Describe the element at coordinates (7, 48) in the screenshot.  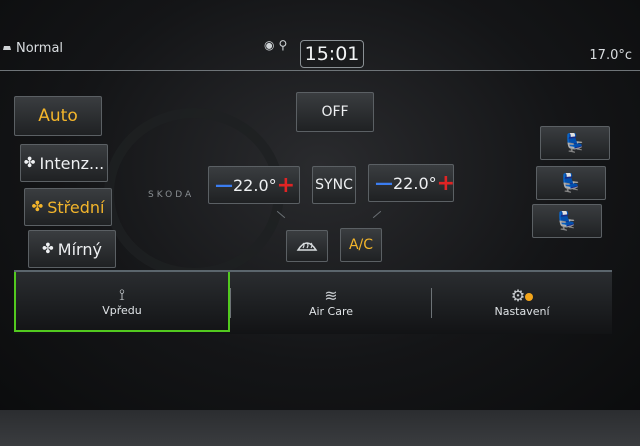
I see `car-icon` at that location.